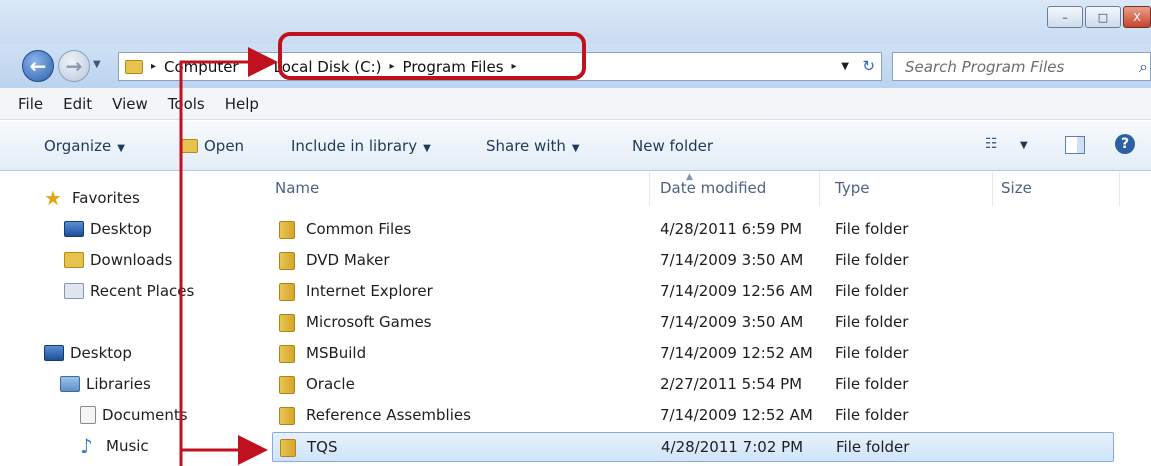 The image size is (1151, 466). I want to click on help-icon: ?, so click(1125, 144).